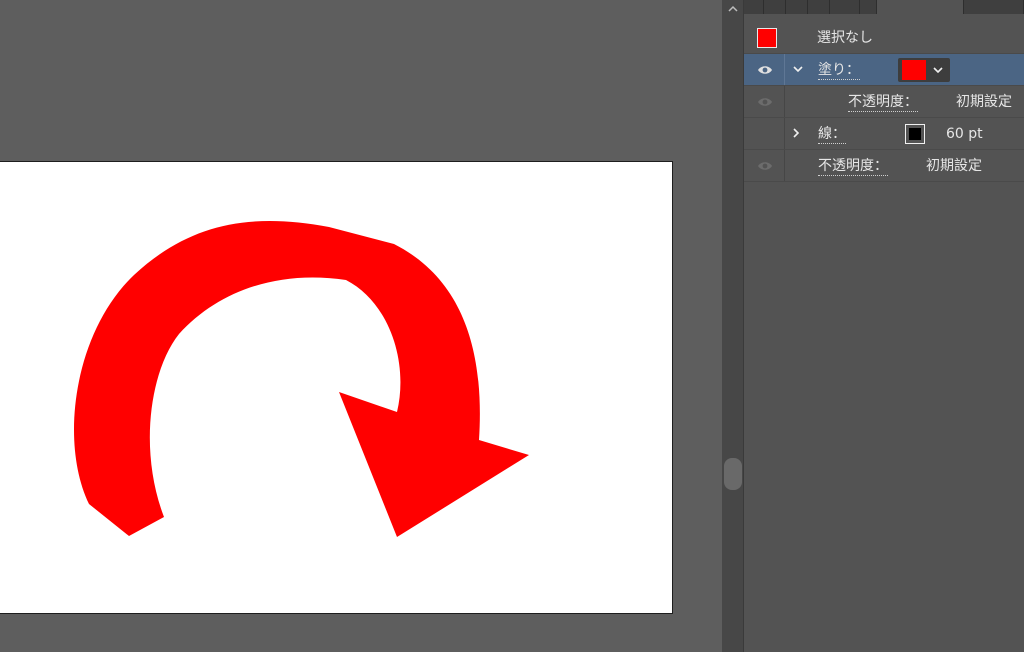  Describe the element at coordinates (984, 102) in the screenshot. I see `fill-opacity-value: 初期設定` at that location.